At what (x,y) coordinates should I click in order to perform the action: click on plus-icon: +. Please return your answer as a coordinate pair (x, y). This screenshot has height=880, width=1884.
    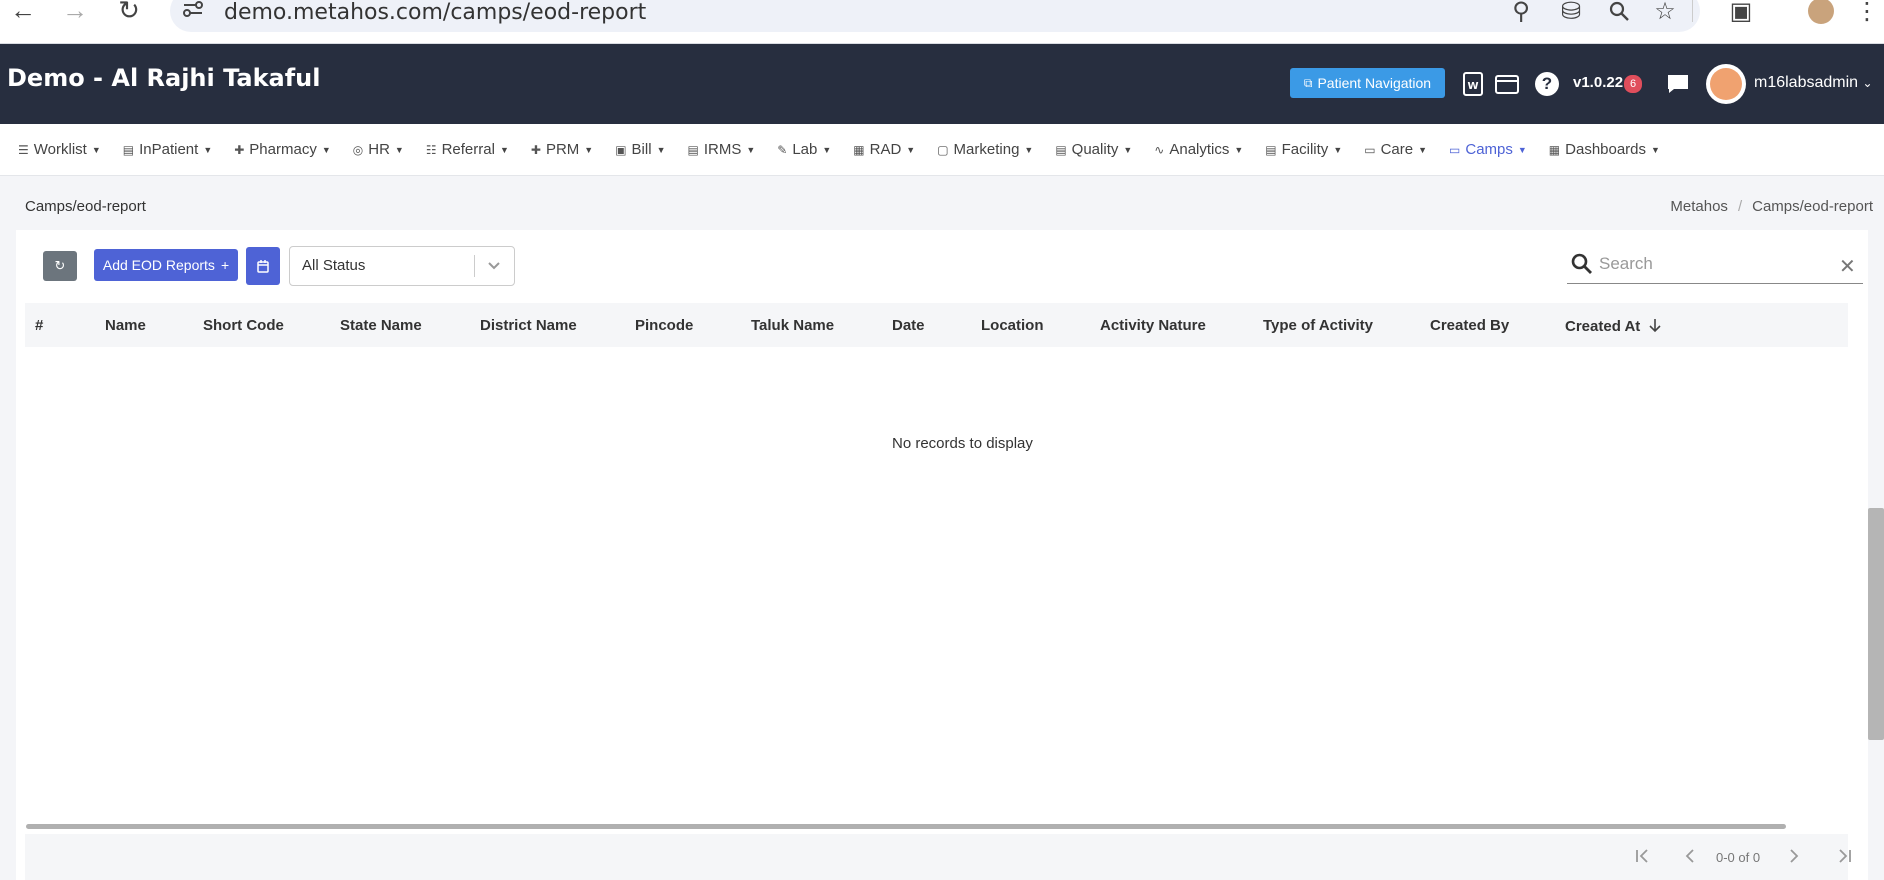
    Looking at the image, I should click on (225, 265).